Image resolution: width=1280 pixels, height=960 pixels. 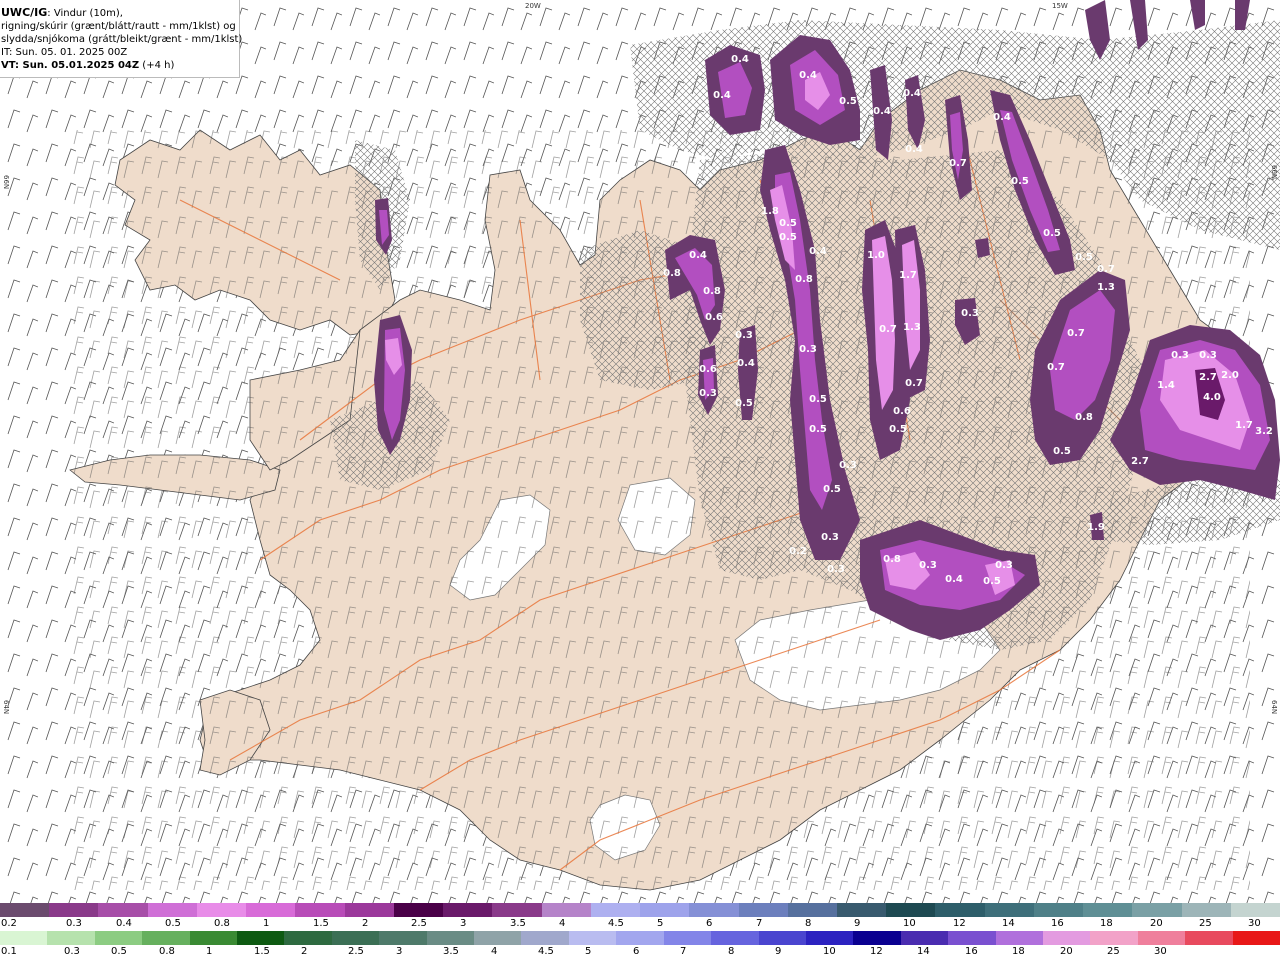 What do you see at coordinates (1212, 397) in the screenshot?
I see `precip-value-label: 4.0` at bounding box center [1212, 397].